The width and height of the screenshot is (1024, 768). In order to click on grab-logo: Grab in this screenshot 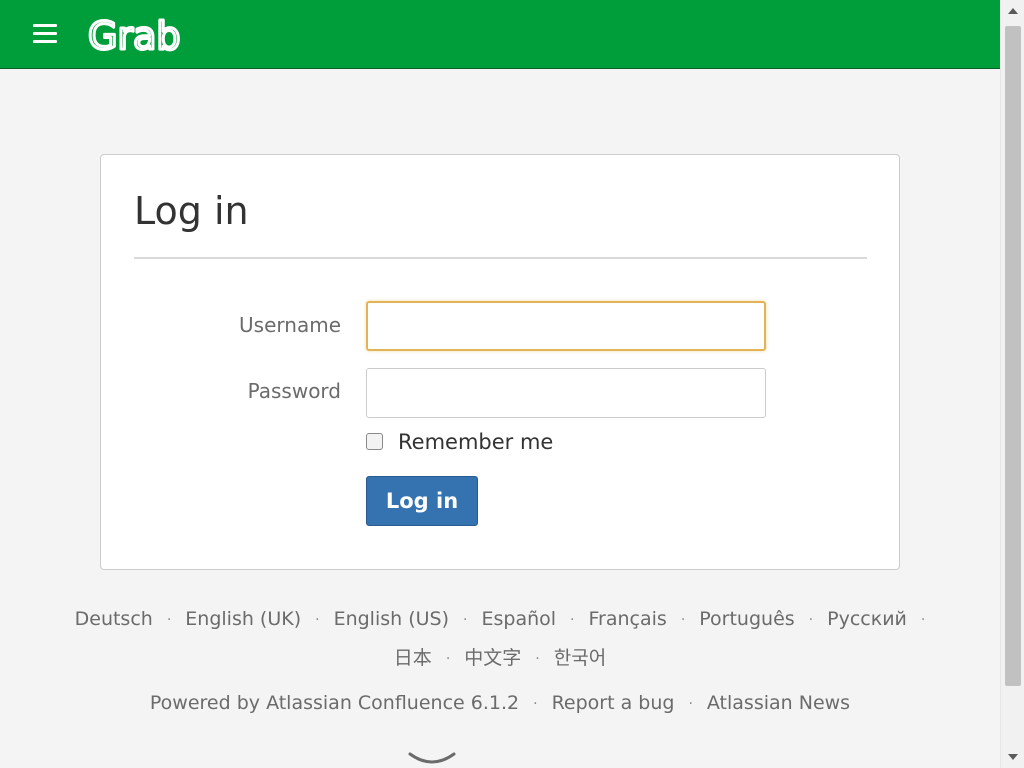, I will do `click(139, 35)`.